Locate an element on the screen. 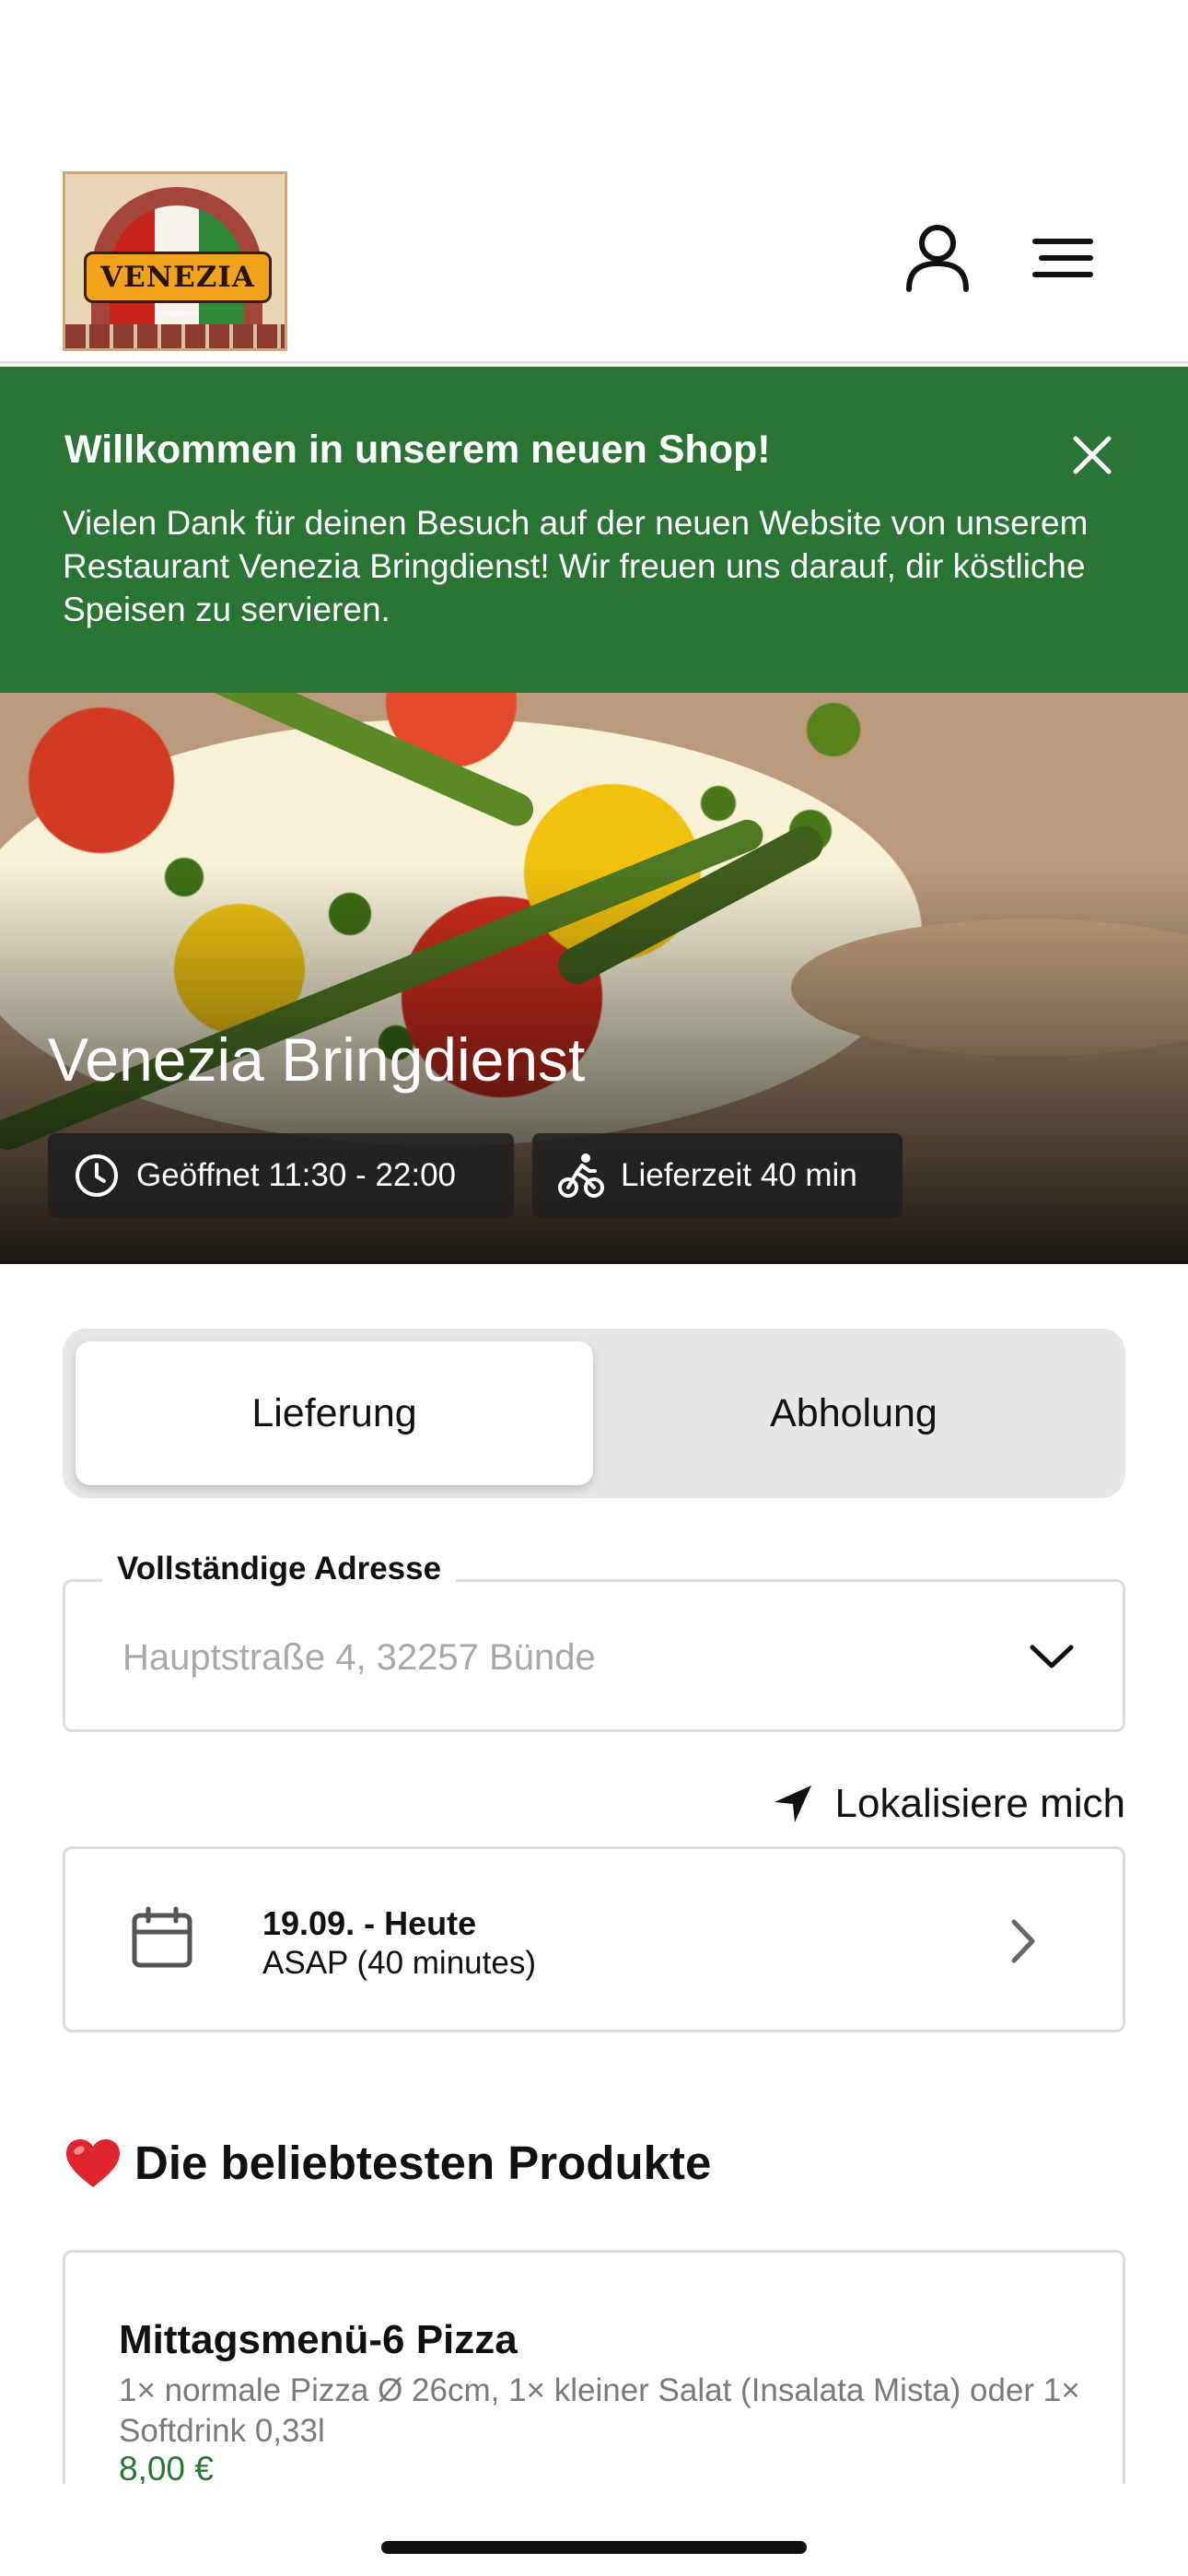  logo-subtext: Bringdienst is located at coordinates (178, 313).